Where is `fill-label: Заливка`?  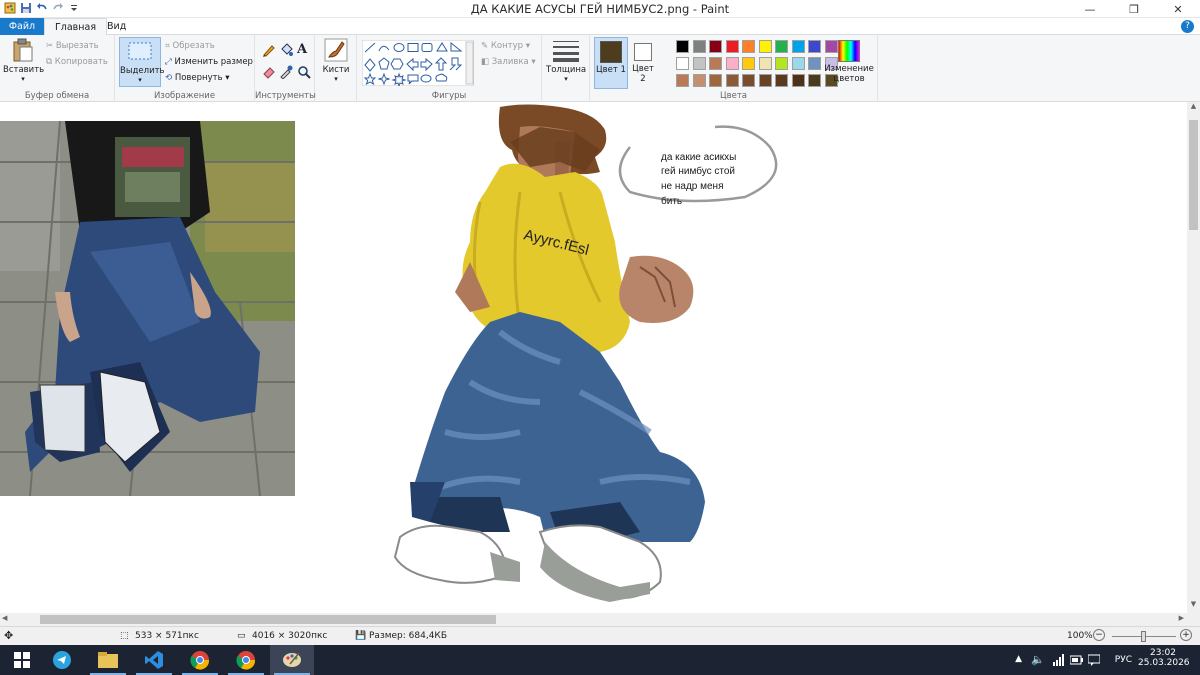 fill-label: Заливка is located at coordinates (510, 62).